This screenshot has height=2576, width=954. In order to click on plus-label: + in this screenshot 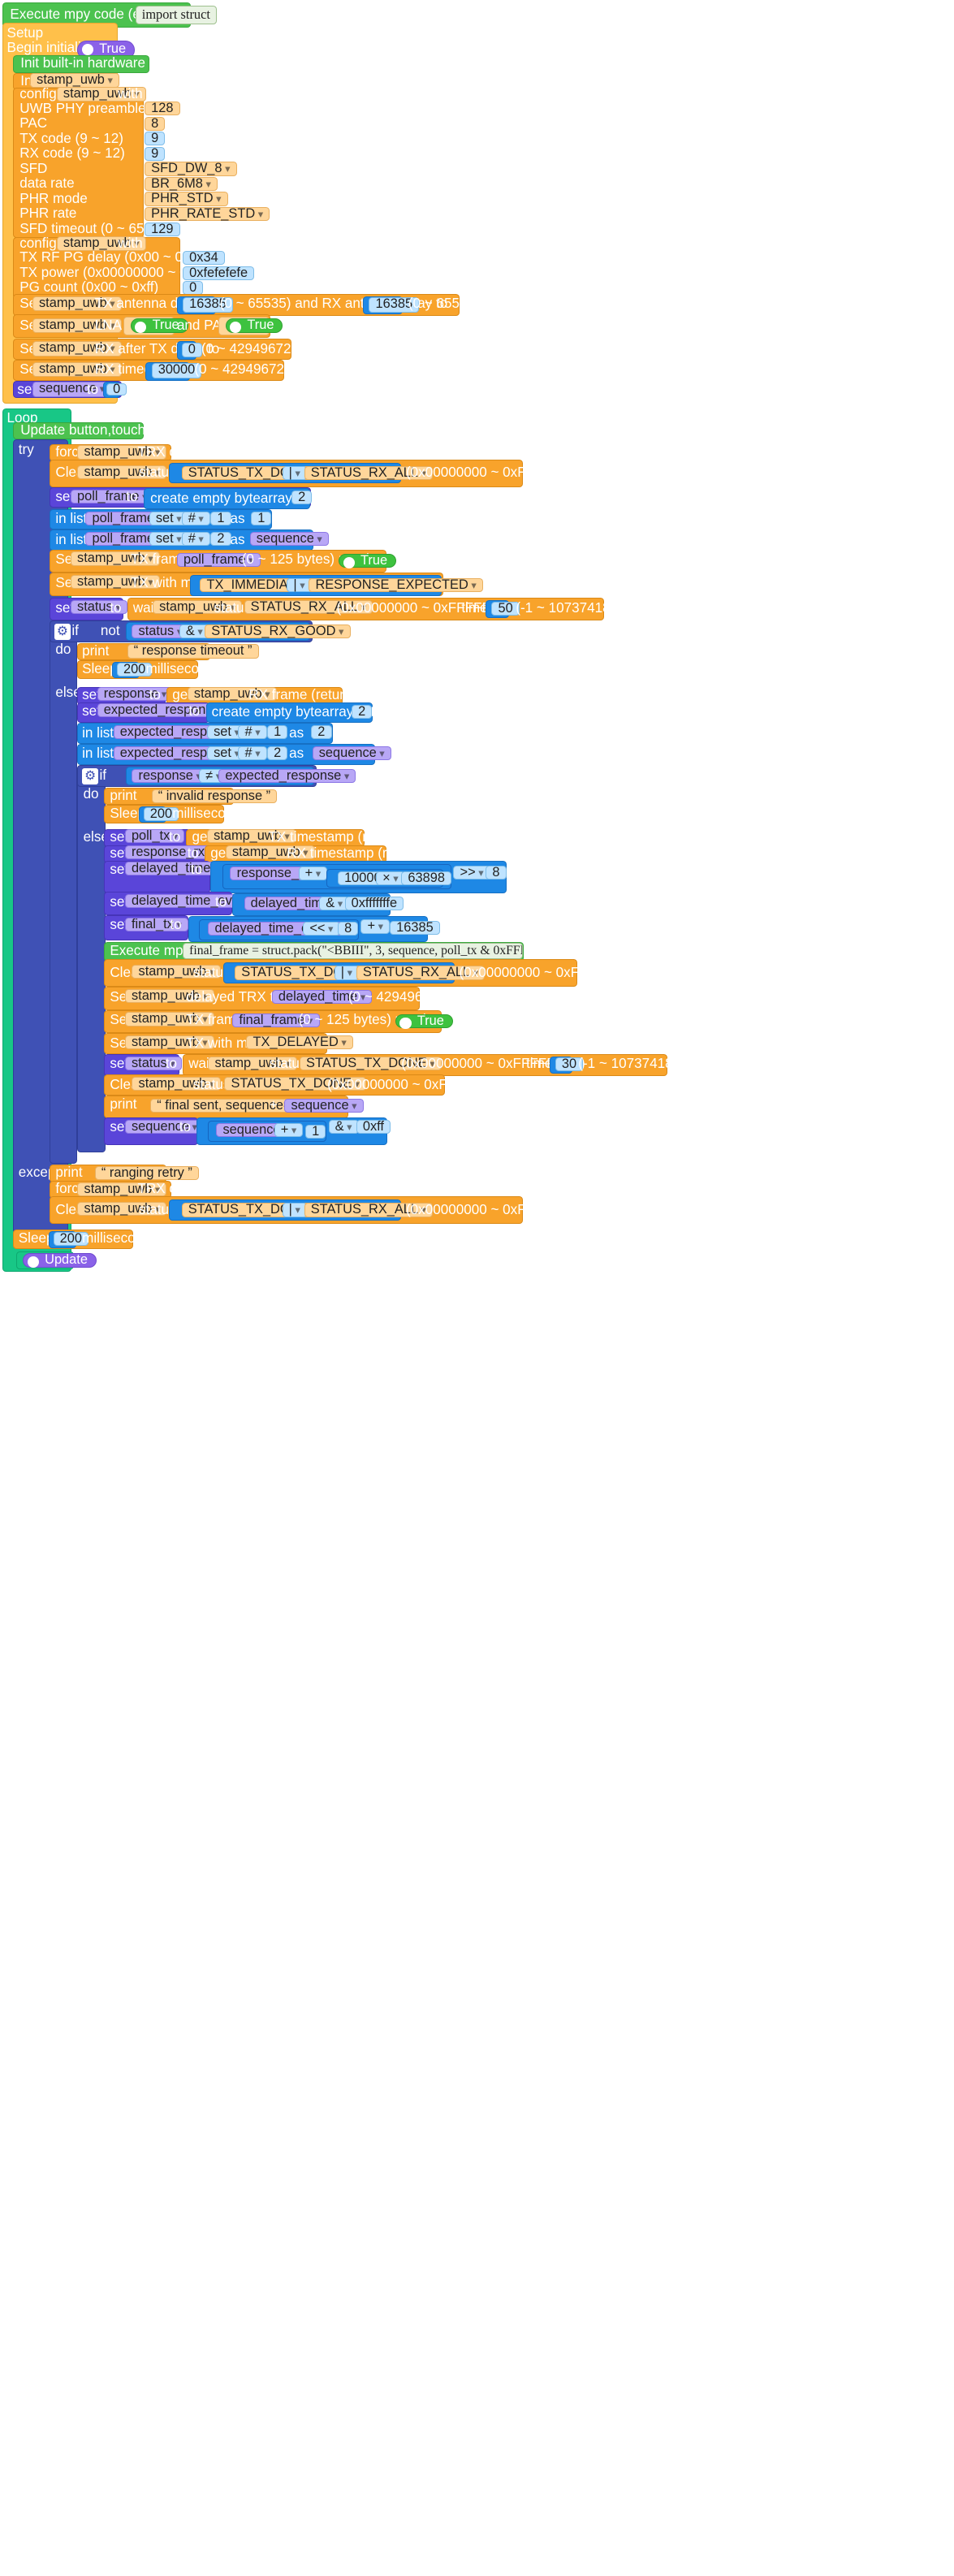, I will do `click(273, 1105)`.